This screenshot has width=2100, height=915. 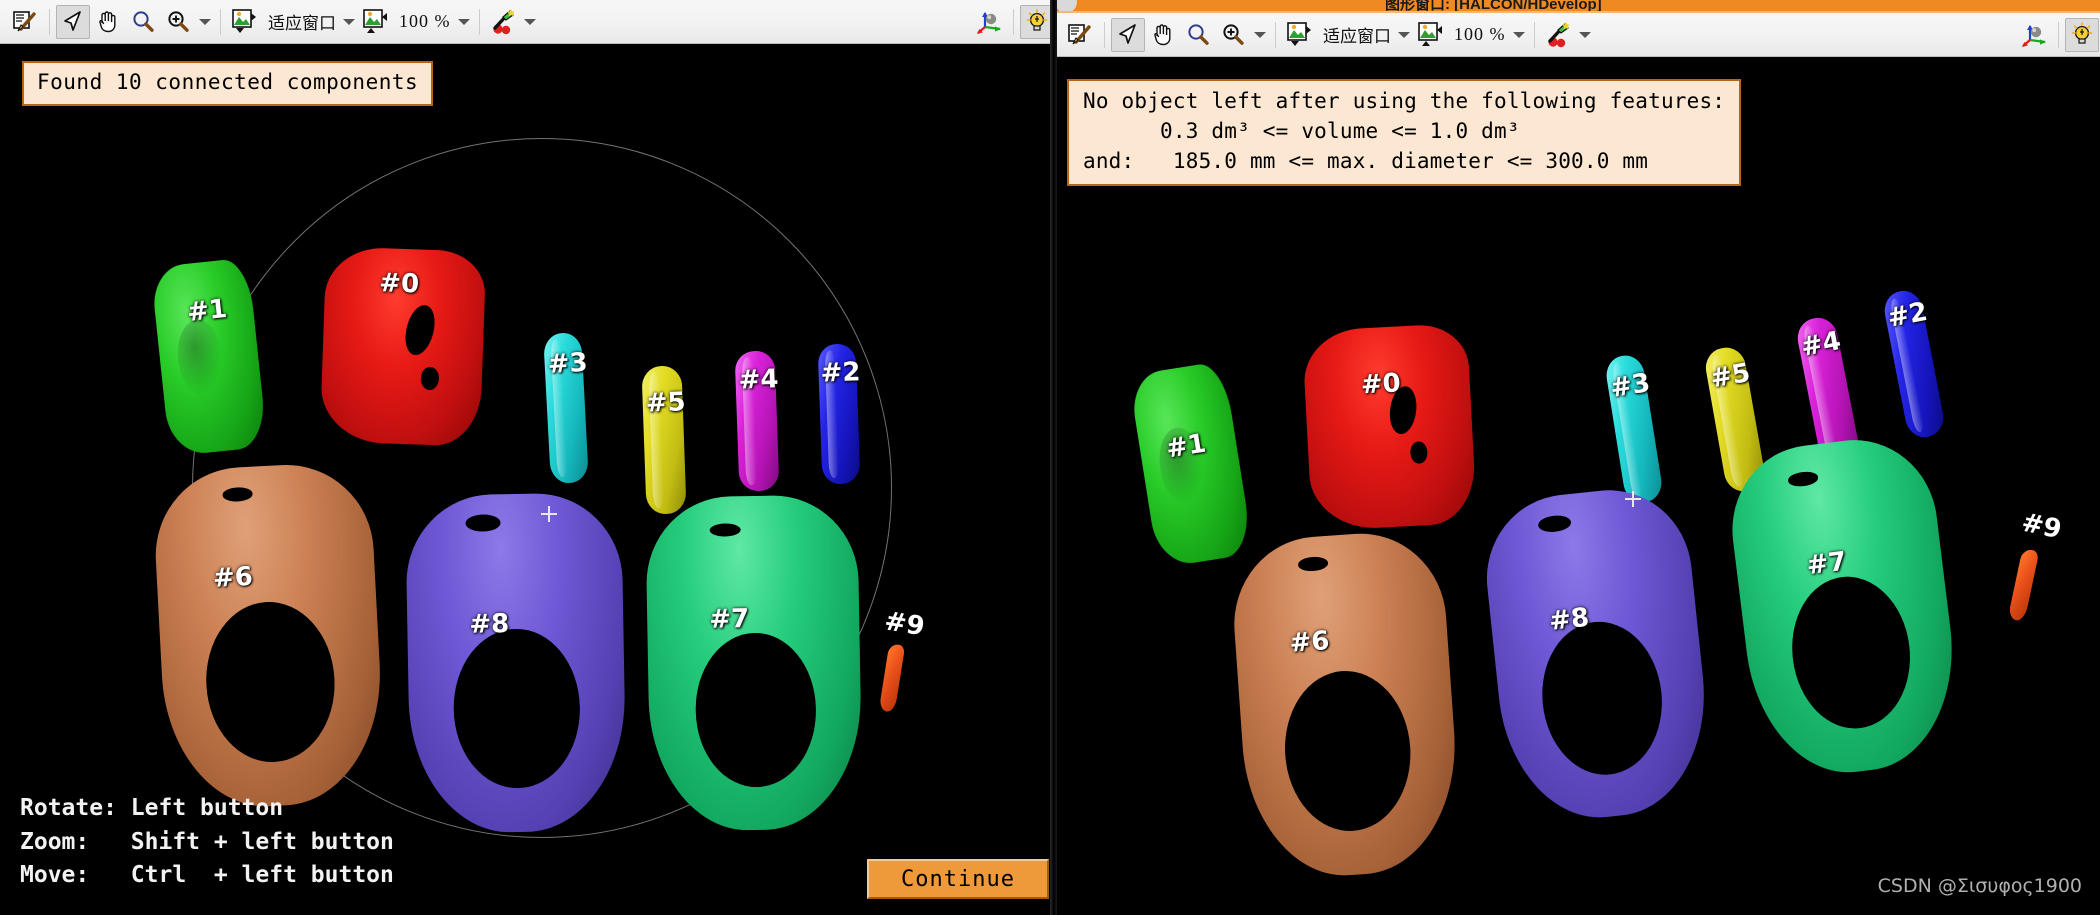 I want to click on panel-divider, so click(x=1053, y=457).